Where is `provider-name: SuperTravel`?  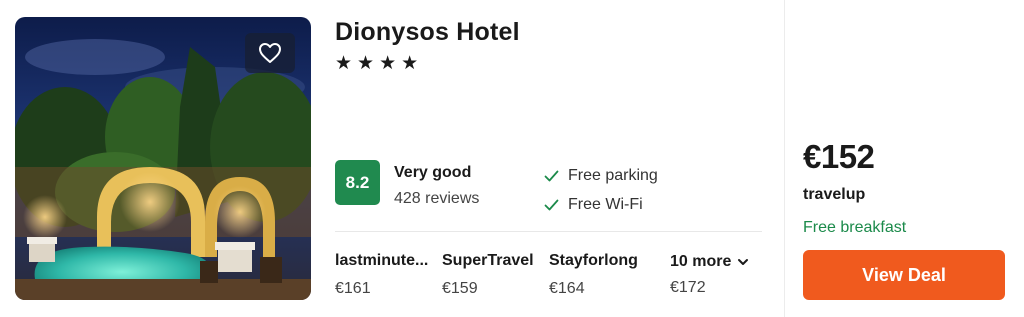
provider-name: SuperTravel is located at coordinates (488, 260).